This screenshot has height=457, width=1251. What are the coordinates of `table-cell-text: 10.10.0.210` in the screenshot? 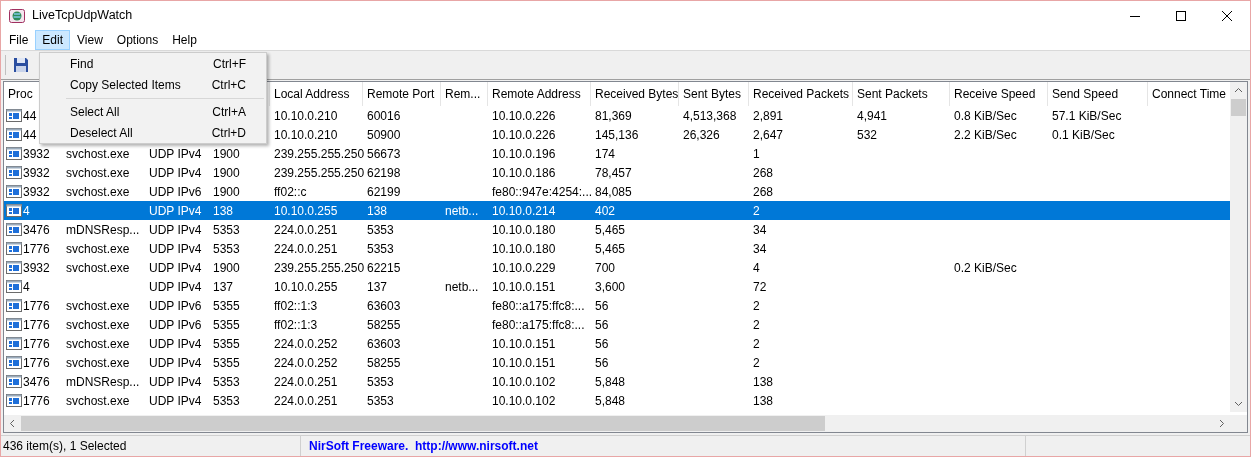 It's located at (306, 116).